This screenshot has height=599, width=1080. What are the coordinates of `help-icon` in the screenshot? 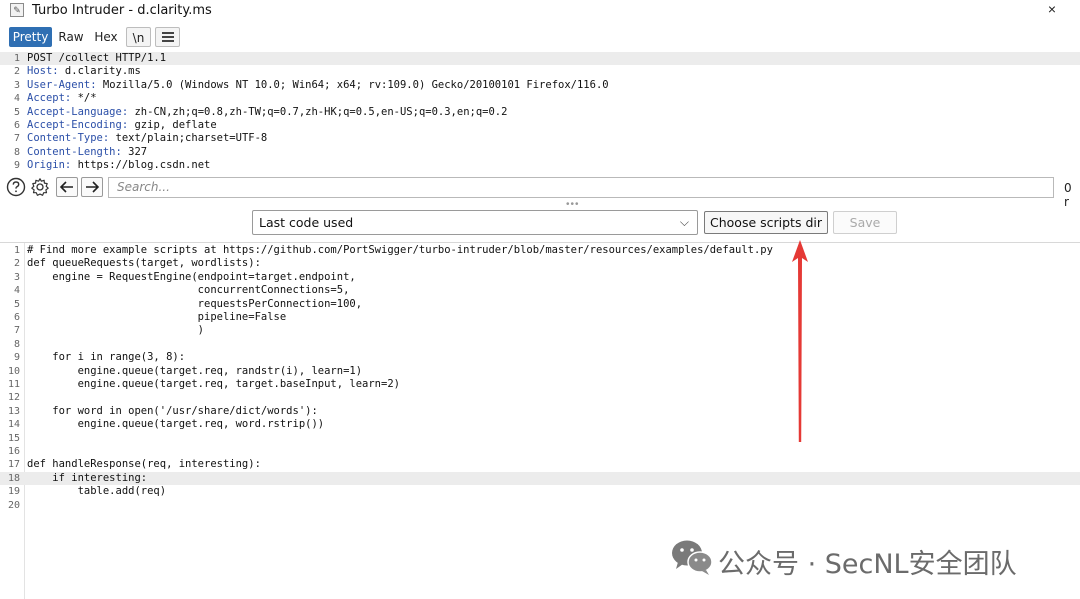 It's located at (16, 187).